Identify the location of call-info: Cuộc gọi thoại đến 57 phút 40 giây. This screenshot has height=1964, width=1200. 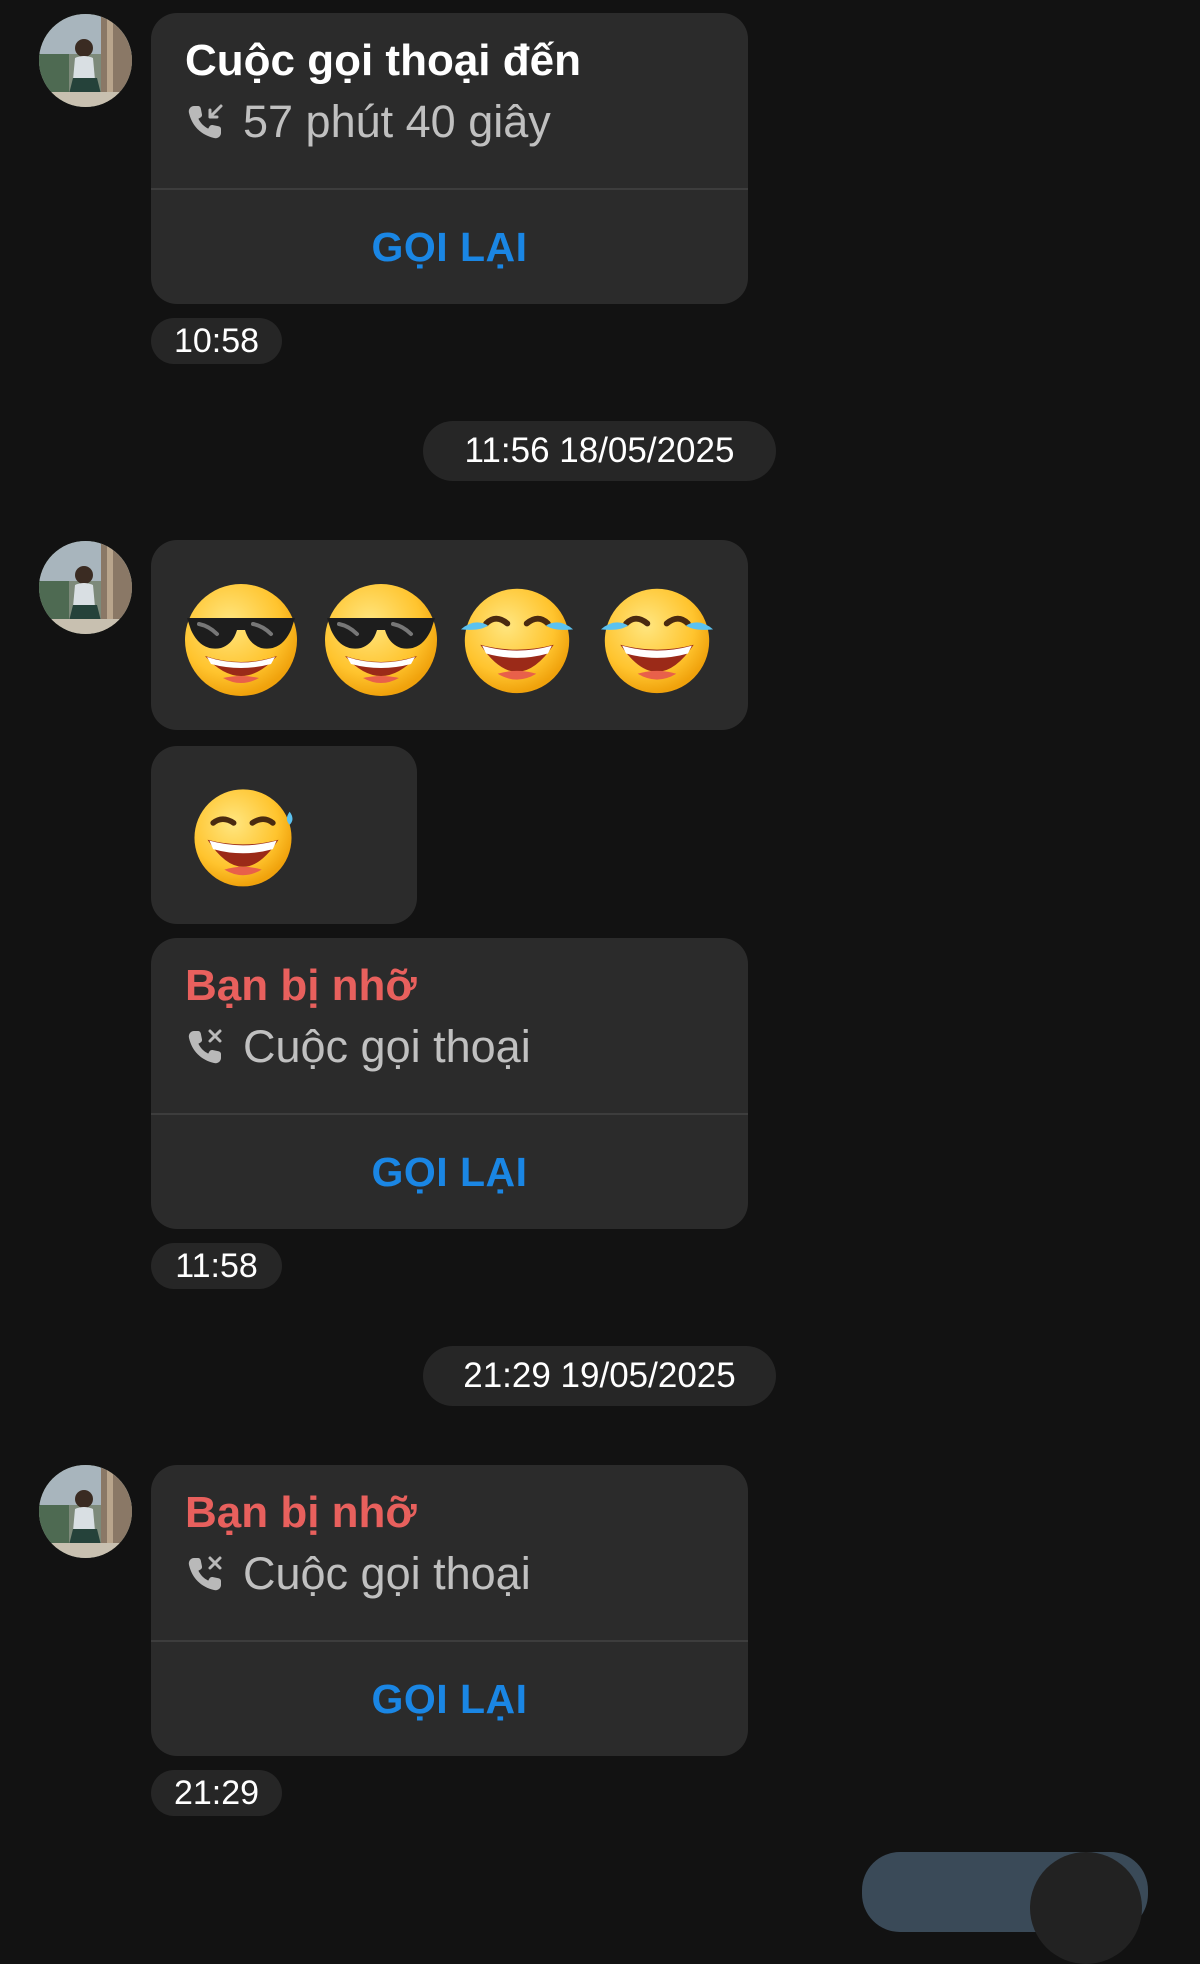
(449, 100).